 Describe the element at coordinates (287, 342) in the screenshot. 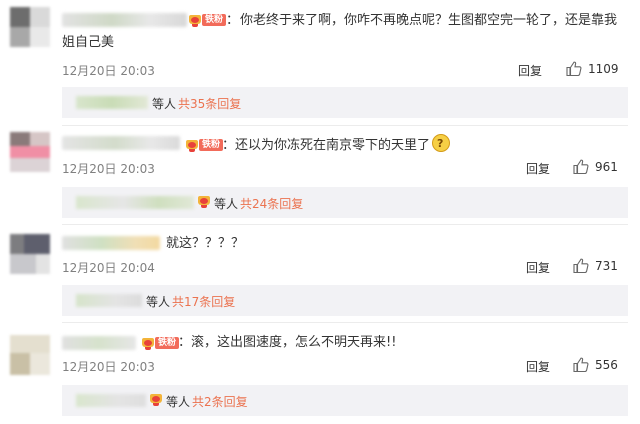

I see `comment-text: ：滚，这出图速度，怎么不明天再来!!` at that location.